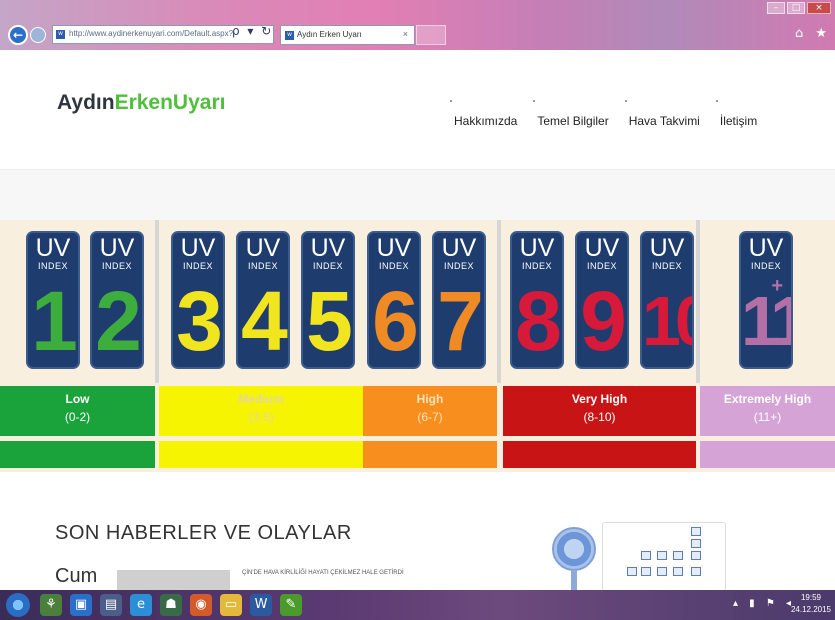  Describe the element at coordinates (492, 114) in the screenshot. I see `menu-item-hakkimizda: Hakkımızda` at that location.